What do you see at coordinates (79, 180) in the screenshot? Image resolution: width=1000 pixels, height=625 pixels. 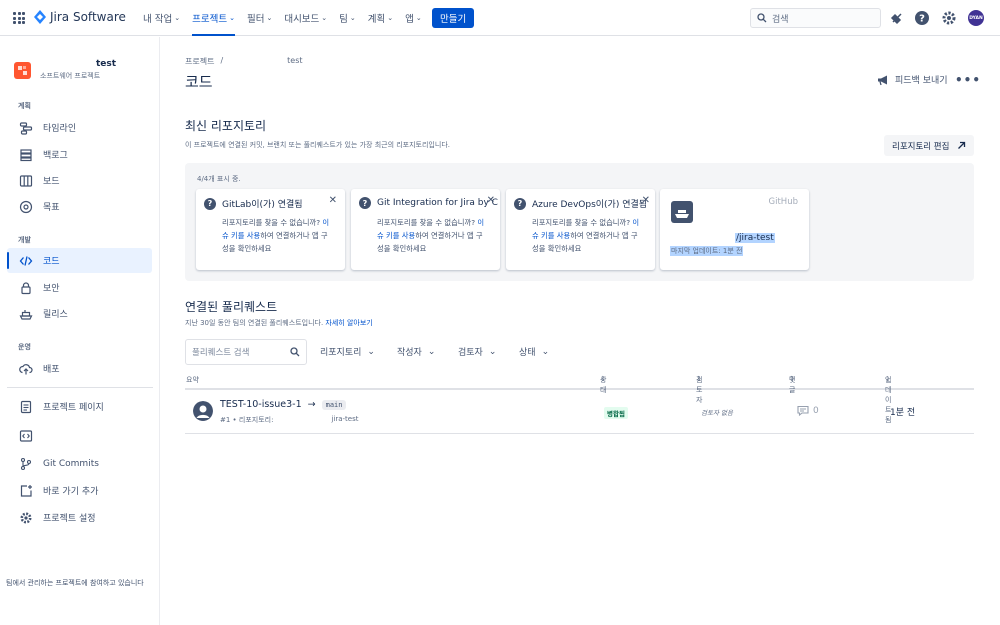 I see `sidebar-item-board: 보드` at bounding box center [79, 180].